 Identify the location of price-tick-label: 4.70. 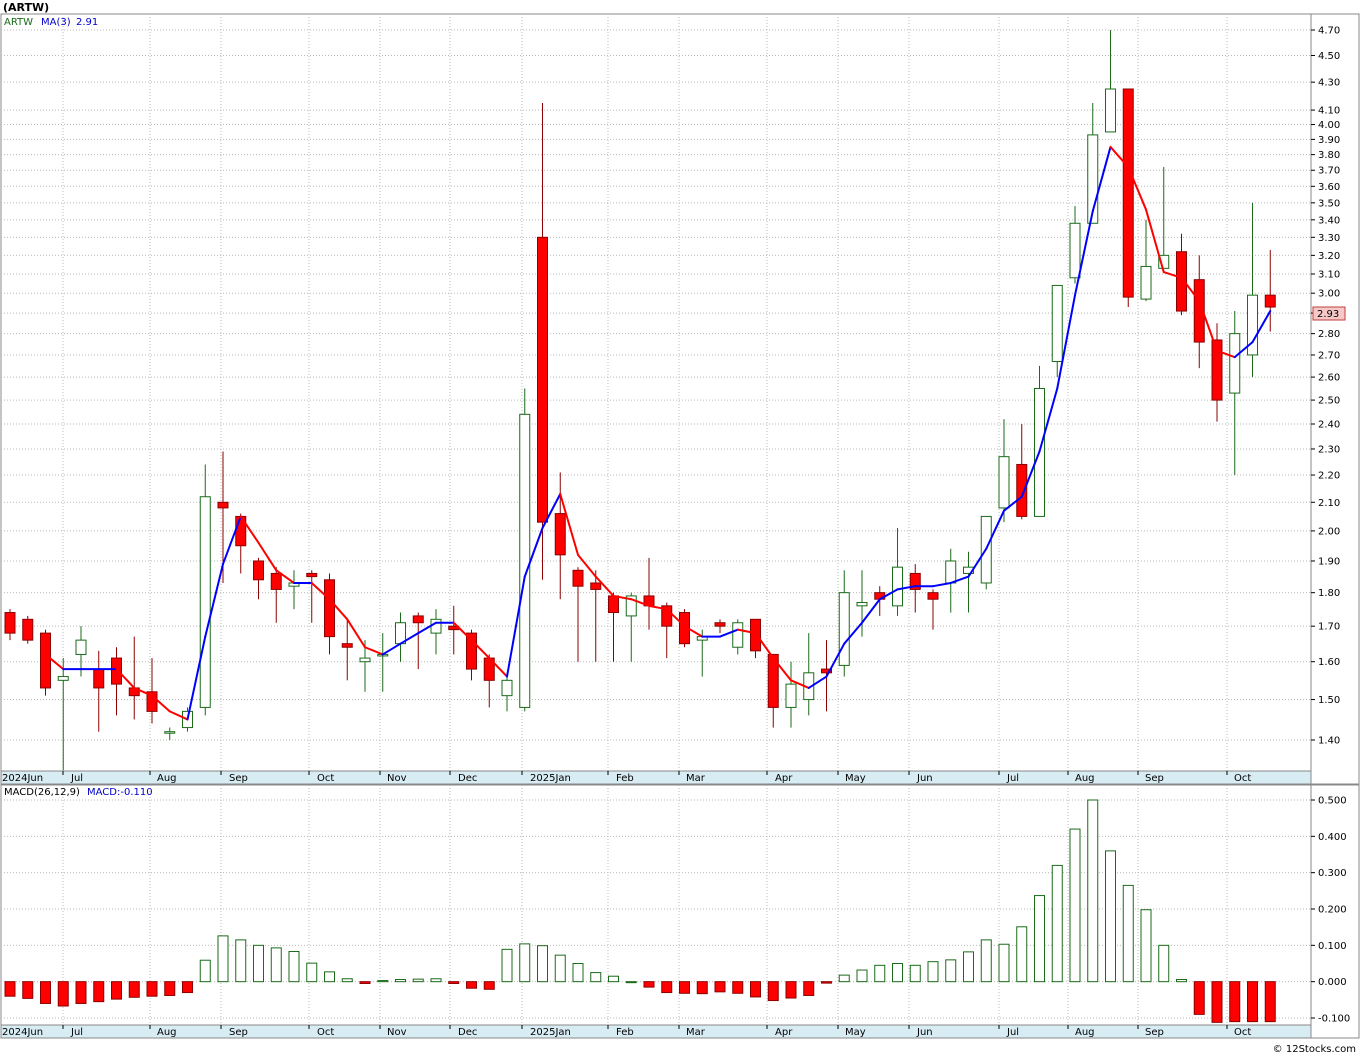
(1329, 31).